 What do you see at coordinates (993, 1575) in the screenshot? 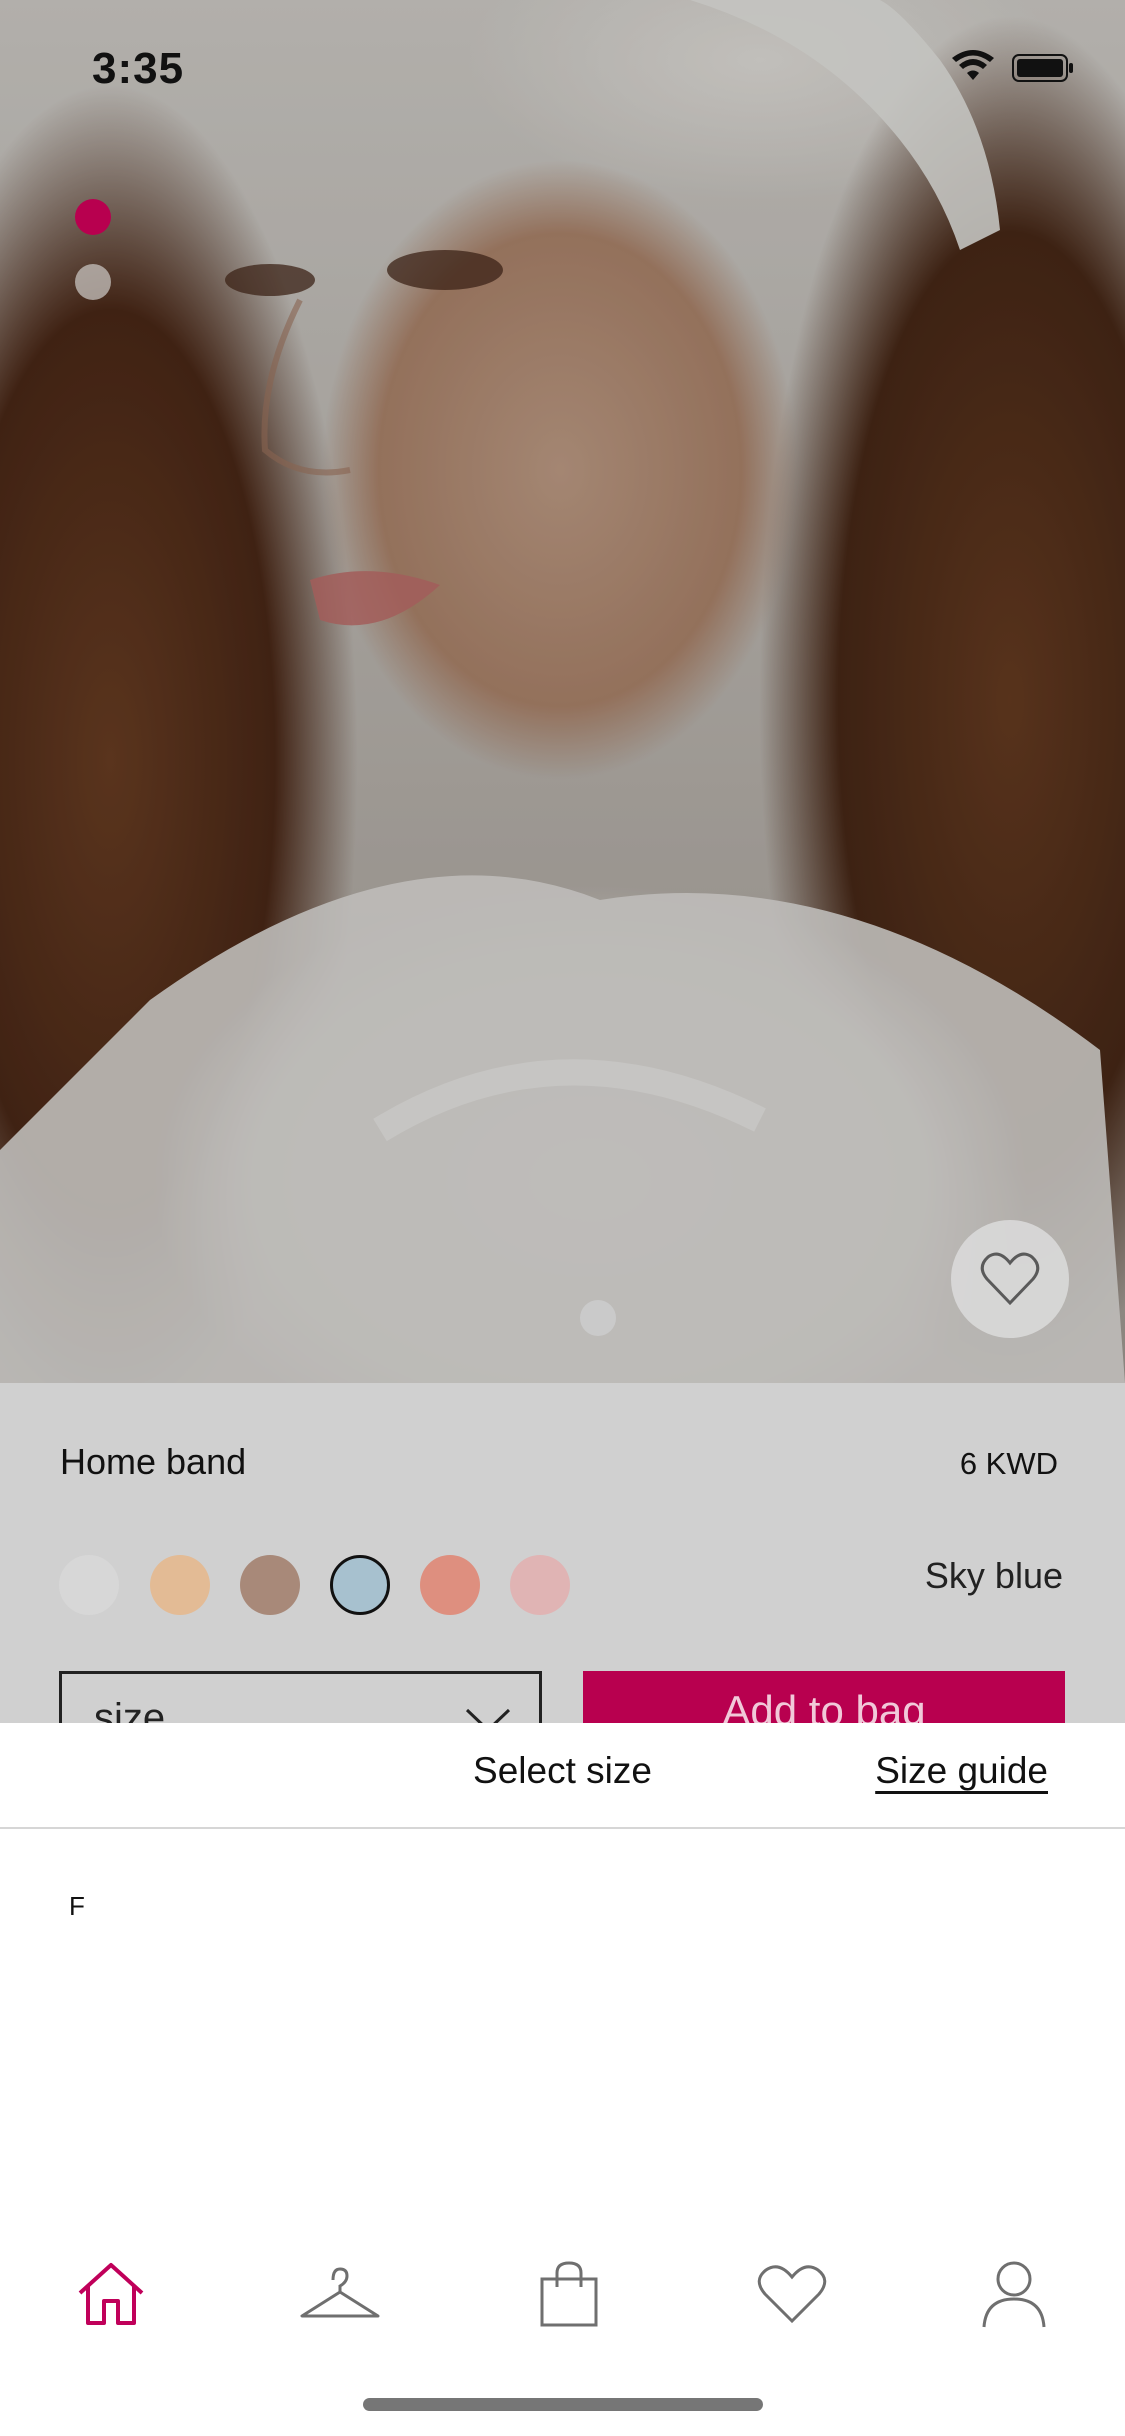
I see `selected-color-name: Sky blue` at bounding box center [993, 1575].